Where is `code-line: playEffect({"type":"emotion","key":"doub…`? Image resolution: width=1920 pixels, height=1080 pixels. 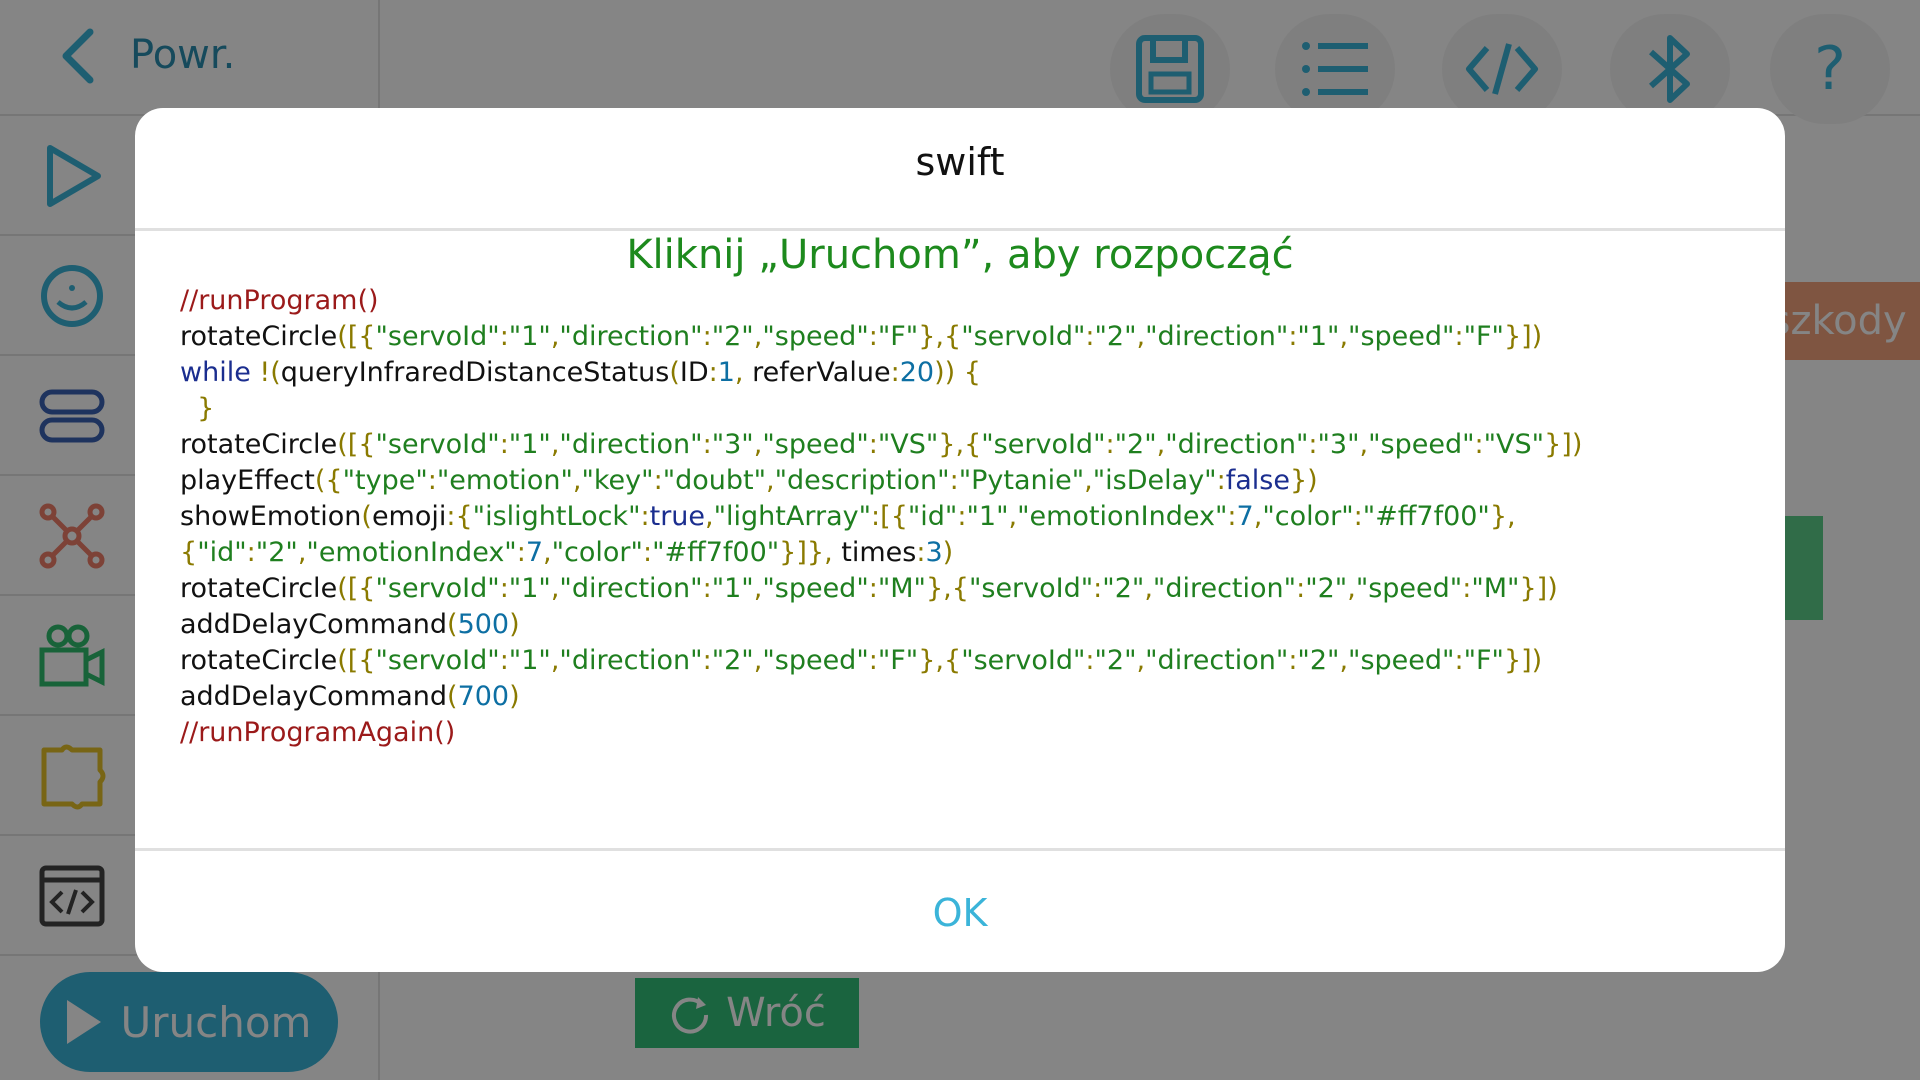
code-line: playEffect({"type":"emotion","key":"doub… is located at coordinates (749, 480).